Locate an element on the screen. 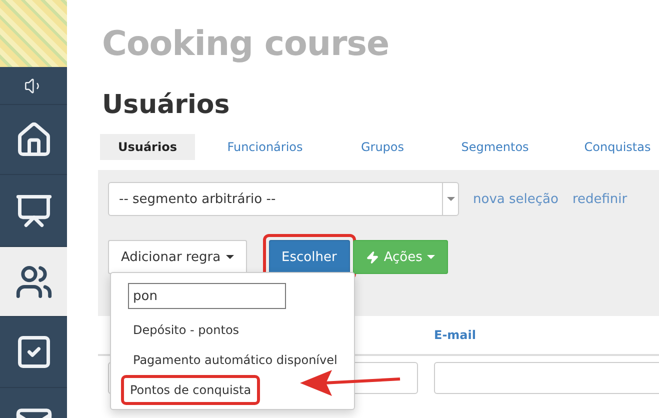 The height and width of the screenshot is (418, 659). filter-input is located at coordinates (546, 378).